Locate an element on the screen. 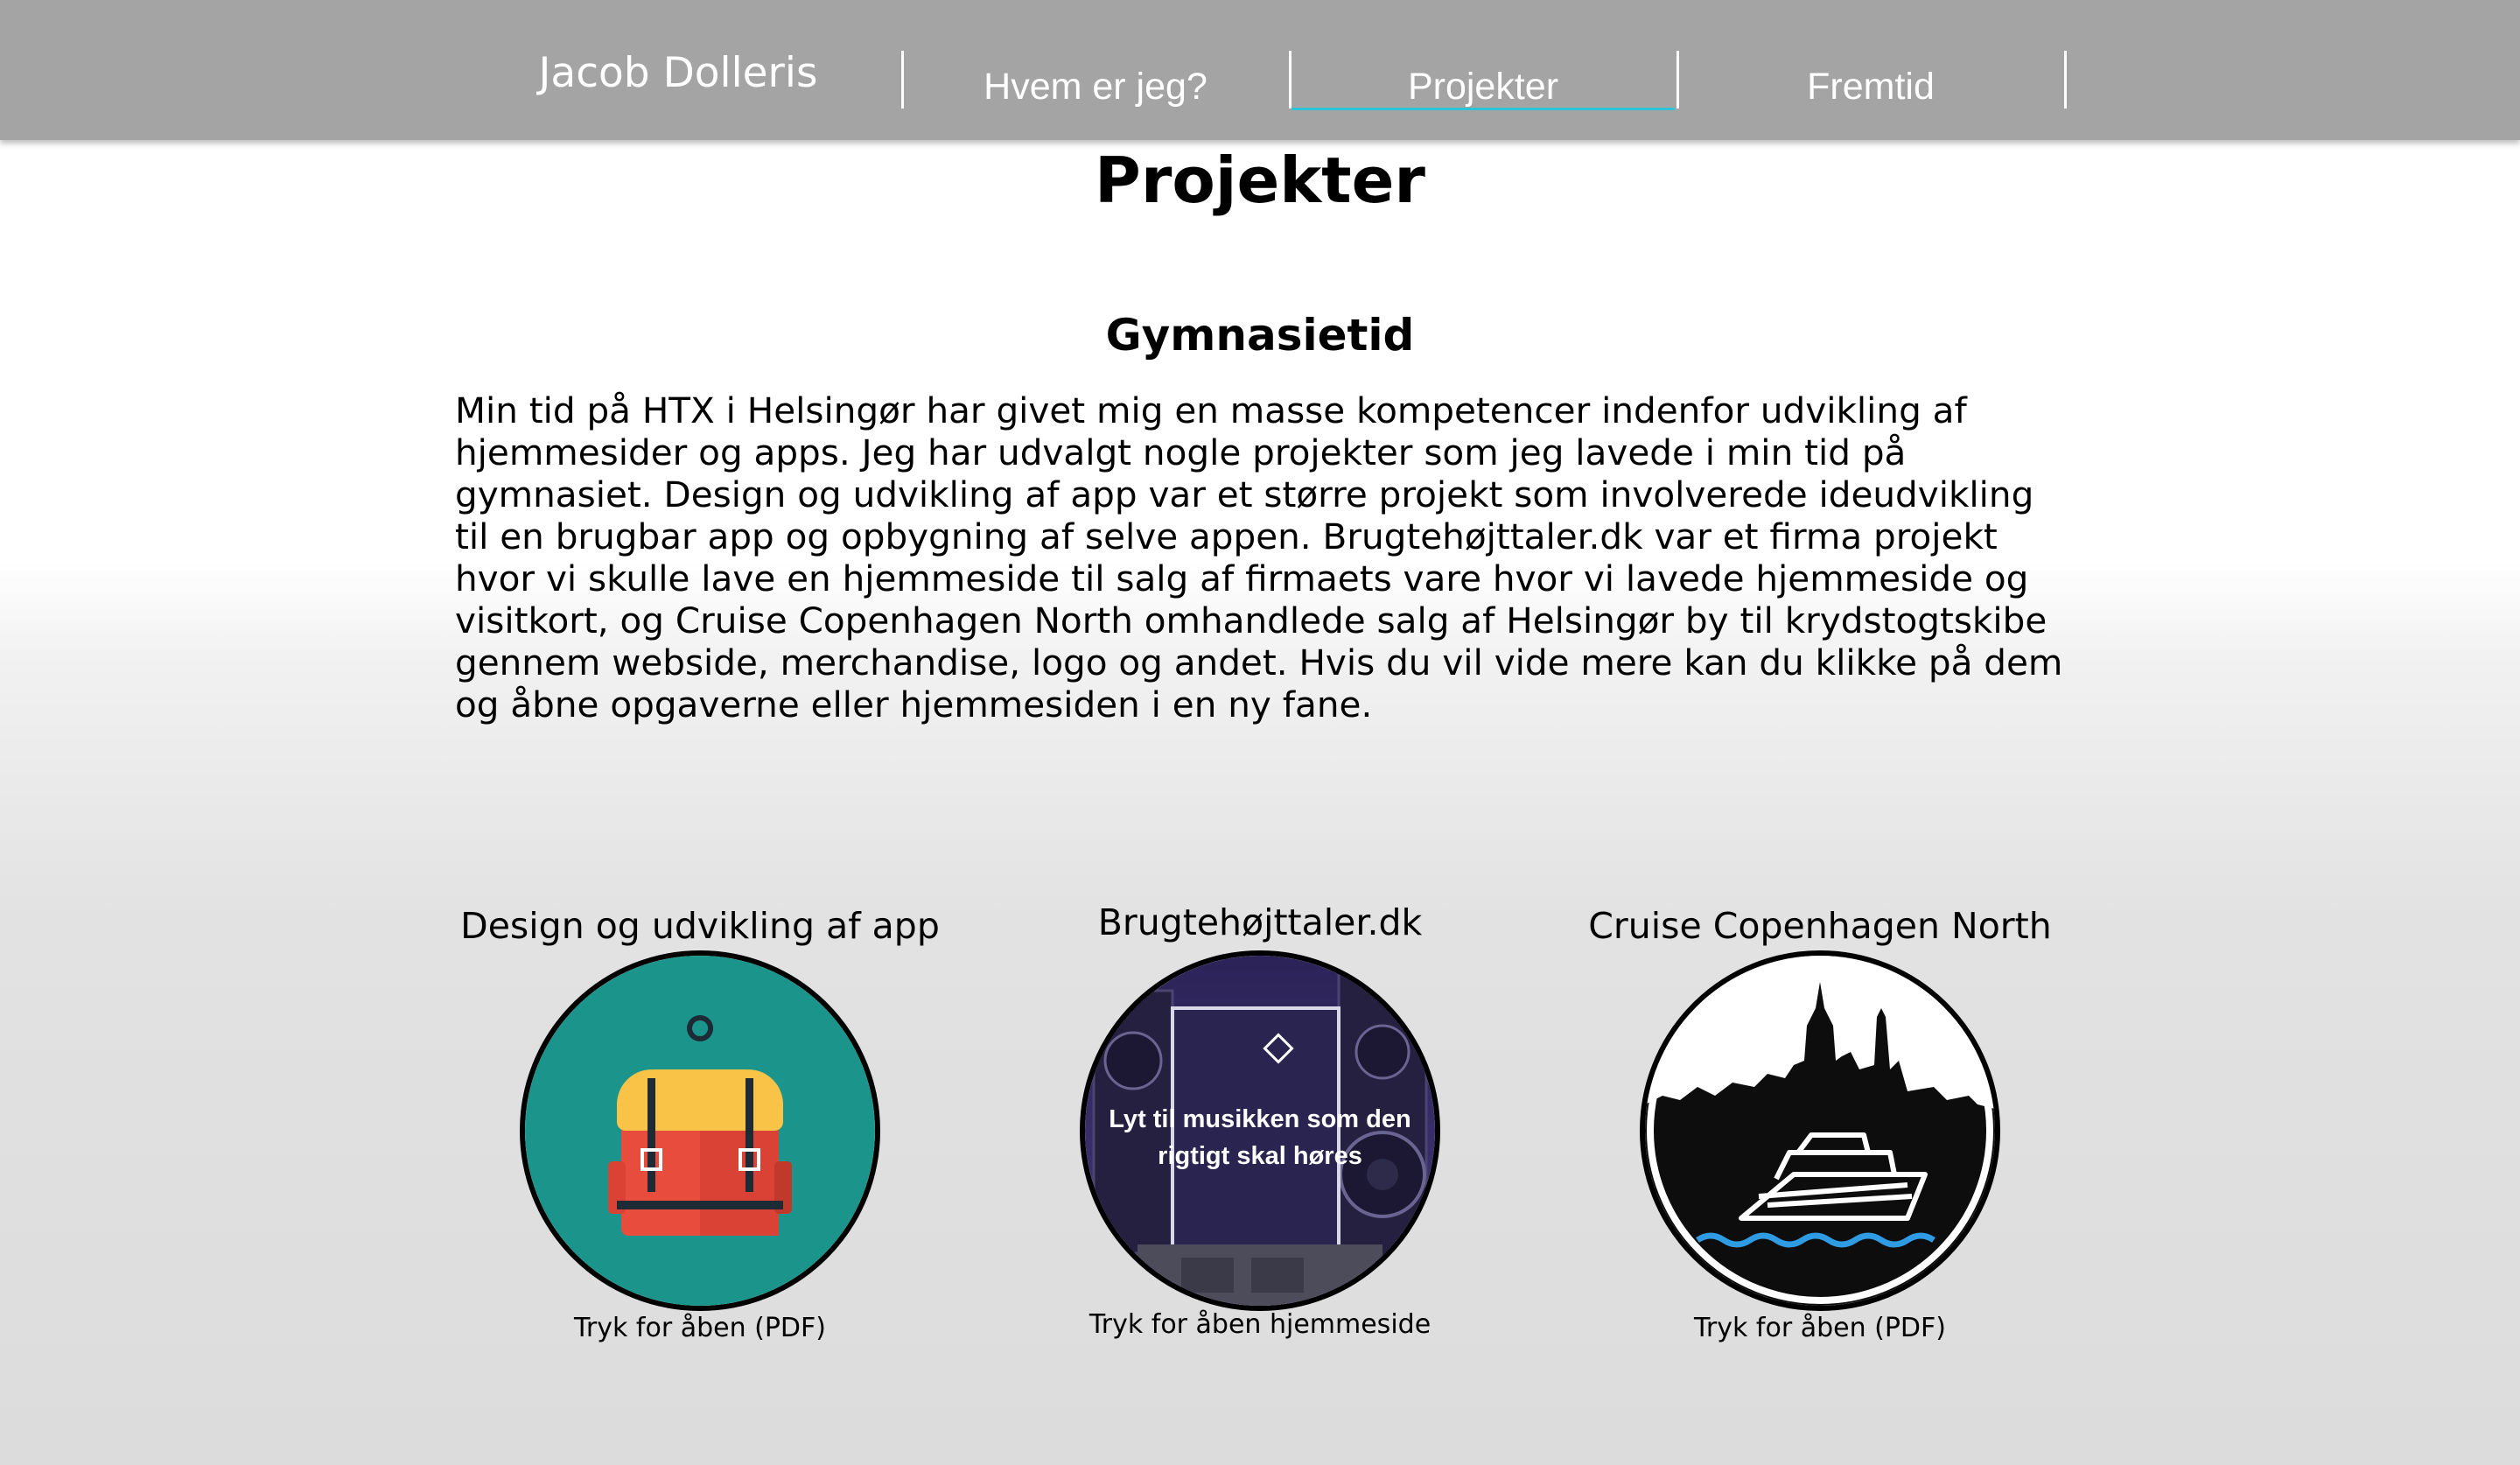 The height and width of the screenshot is (1465, 2520). site-brand: Jacob Dolleris is located at coordinates (678, 73).